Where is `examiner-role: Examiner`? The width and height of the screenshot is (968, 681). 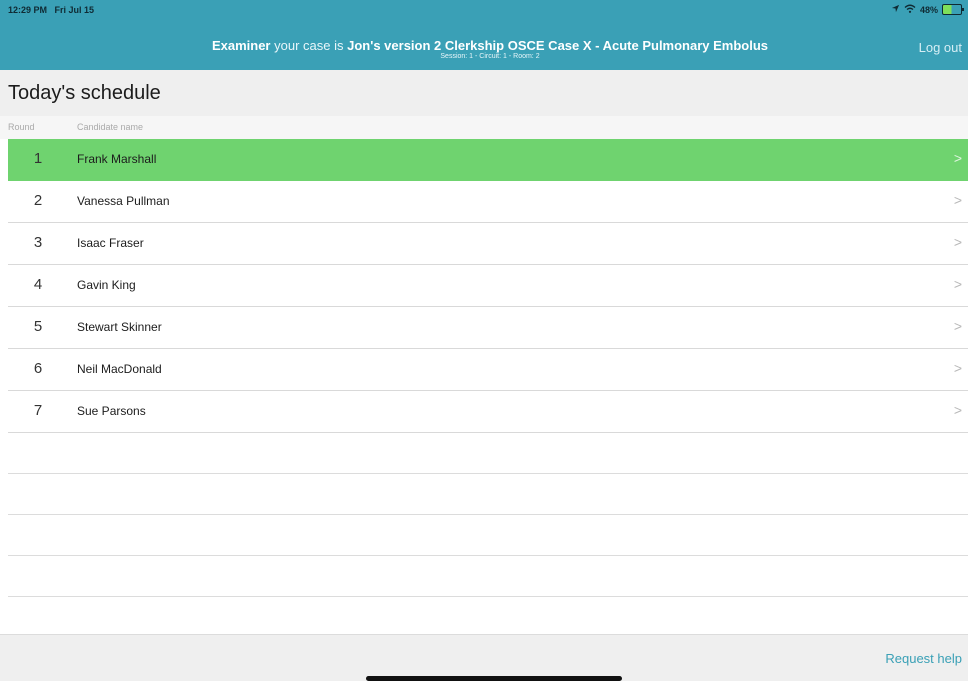 examiner-role: Examiner is located at coordinates (241, 45).